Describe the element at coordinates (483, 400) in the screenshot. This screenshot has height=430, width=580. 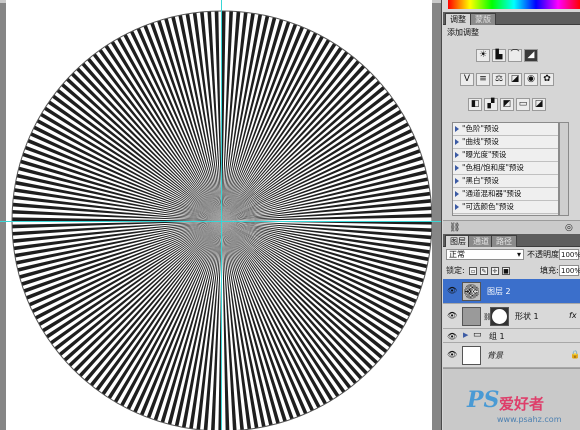
I see `watermark-logo: PS` at that location.